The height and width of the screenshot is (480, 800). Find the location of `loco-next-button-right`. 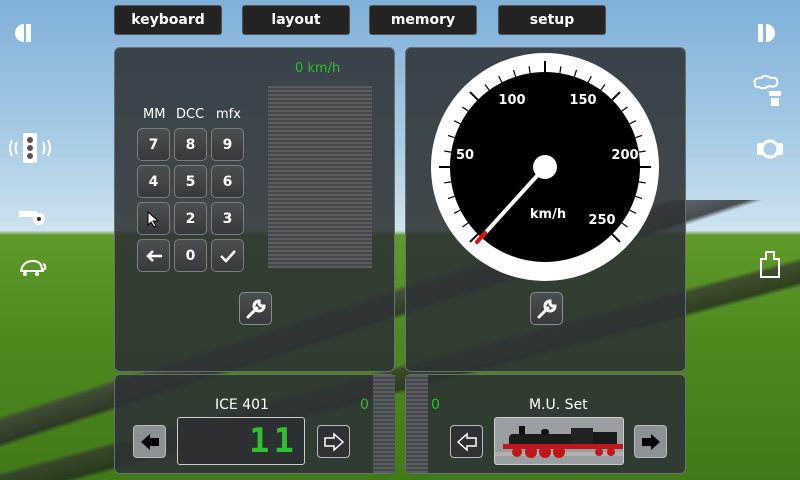

loco-next-button-right is located at coordinates (650, 441).